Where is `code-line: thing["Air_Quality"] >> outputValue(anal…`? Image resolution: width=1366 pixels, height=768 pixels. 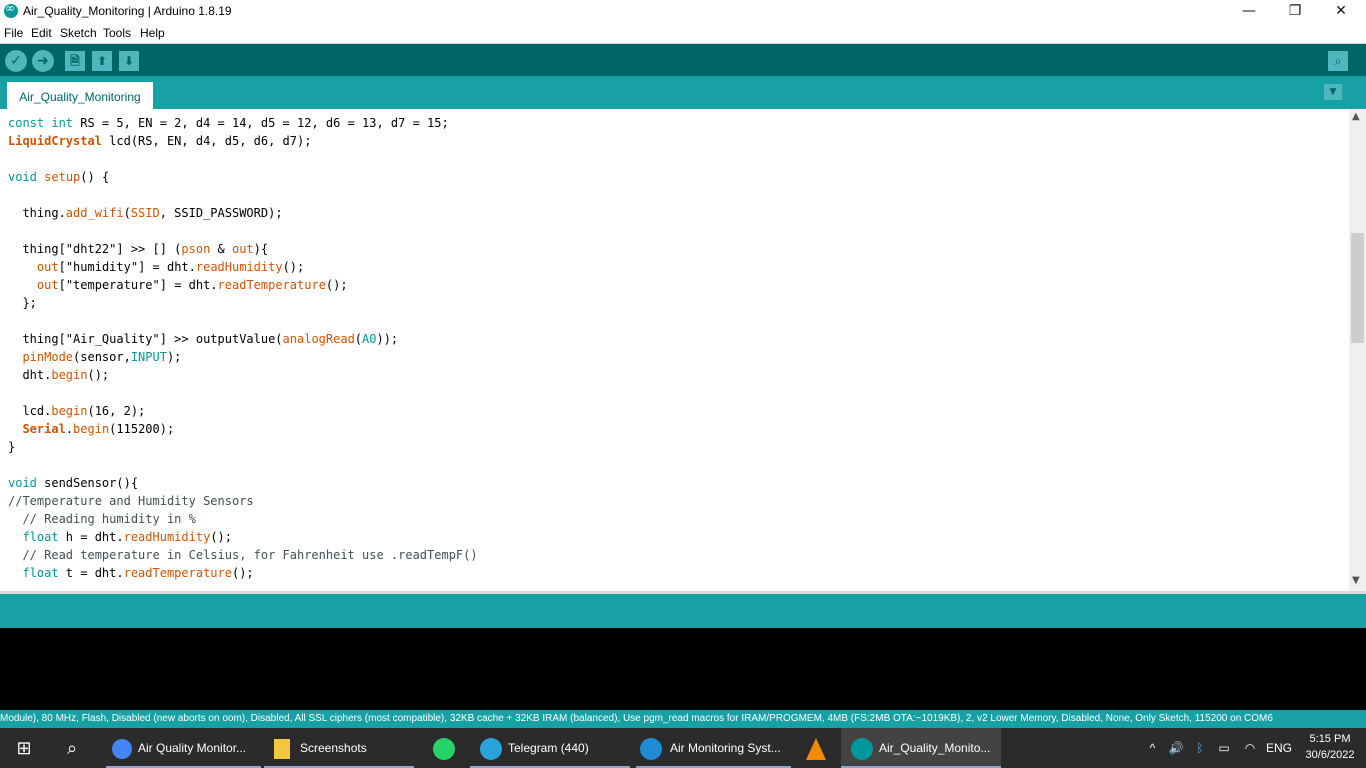 code-line: thing["Air_Quality"] >> outputValue(anal… is located at coordinates (203, 339).